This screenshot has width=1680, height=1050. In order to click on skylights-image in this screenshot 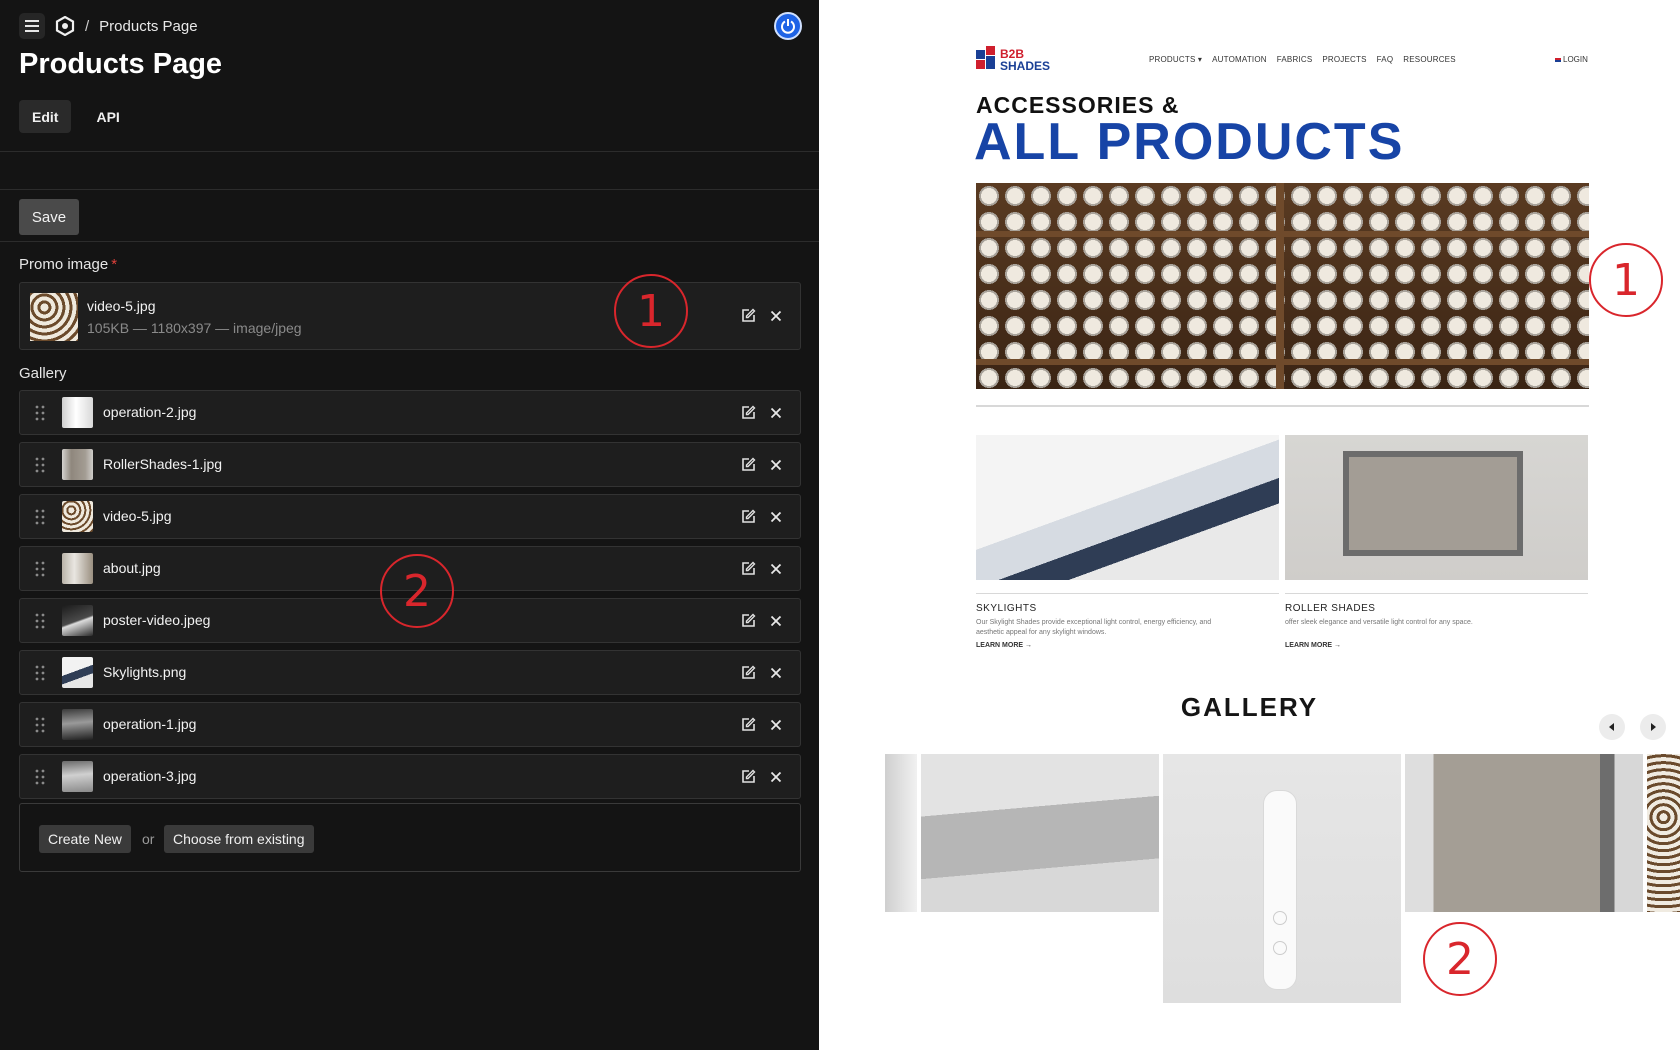, I will do `click(1127, 507)`.